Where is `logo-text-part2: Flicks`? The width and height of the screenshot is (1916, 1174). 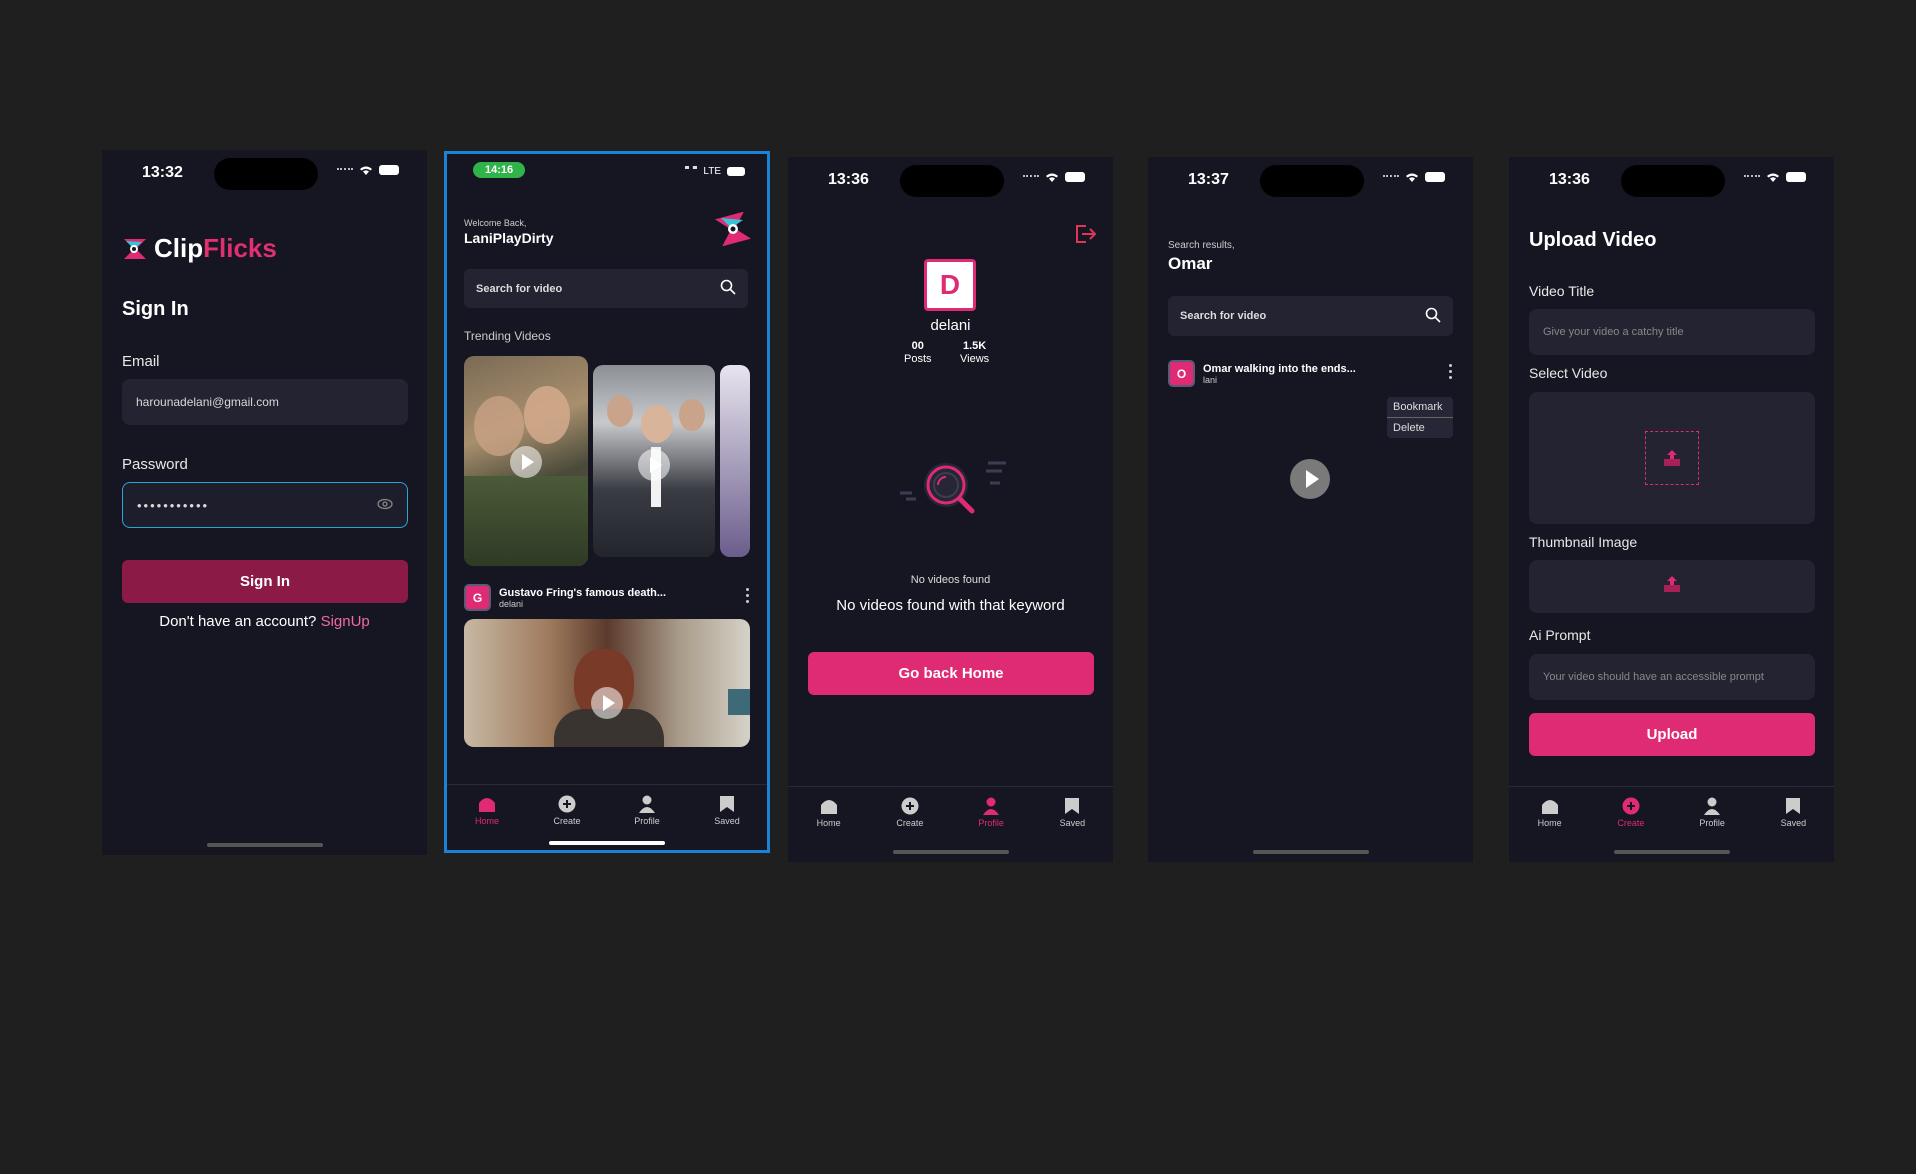
logo-text-part2: Flicks is located at coordinates (240, 248).